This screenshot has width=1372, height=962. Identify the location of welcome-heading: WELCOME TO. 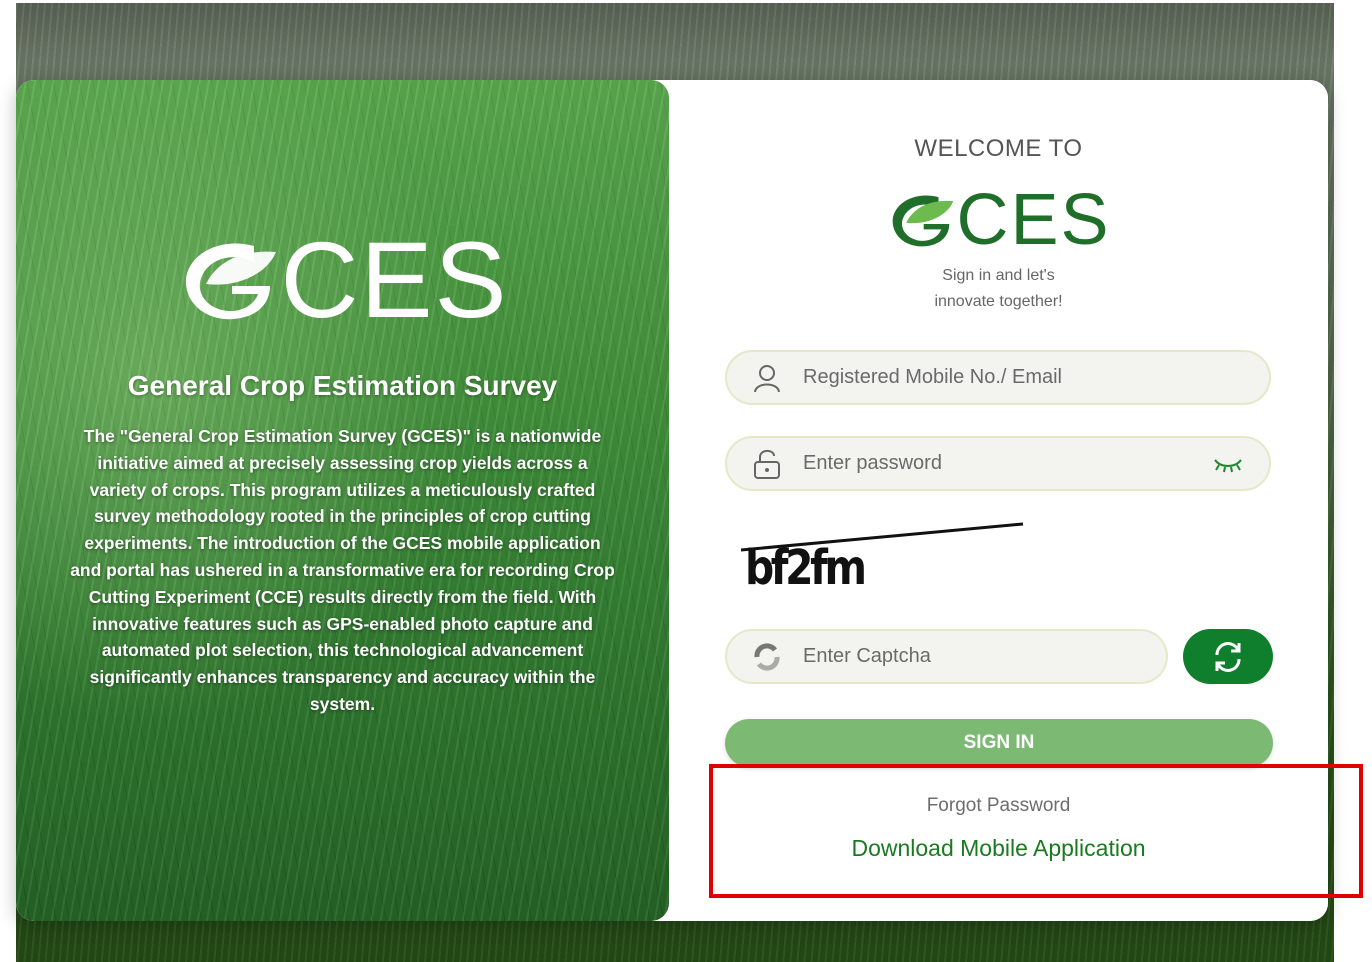
(998, 148).